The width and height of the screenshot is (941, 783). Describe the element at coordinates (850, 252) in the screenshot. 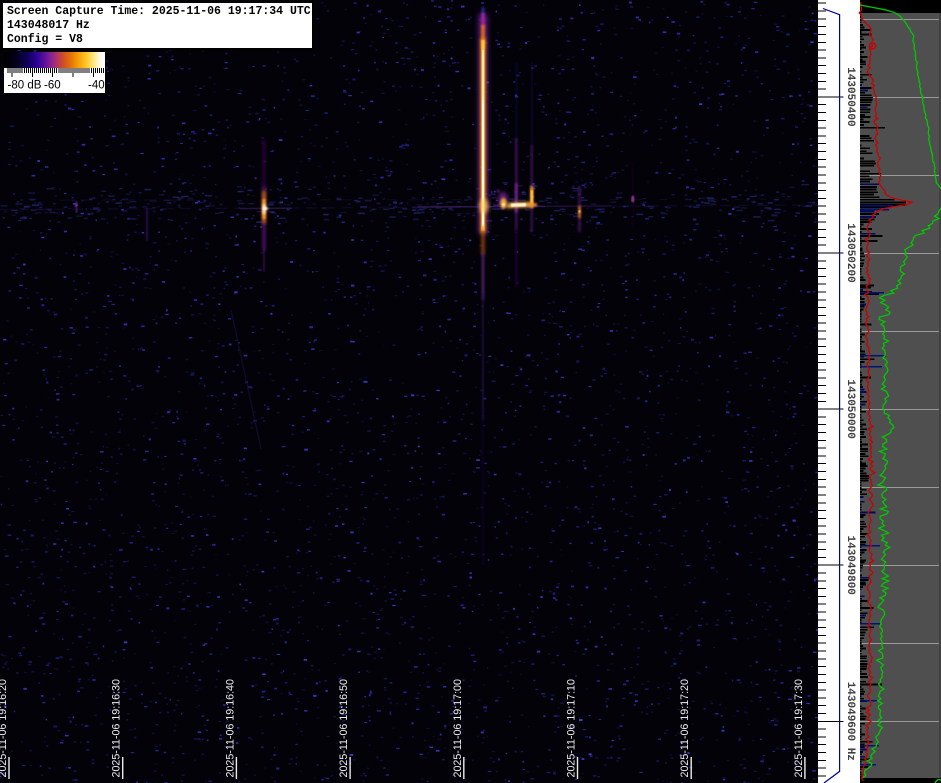

I see `svg-text: 143050200` at that location.